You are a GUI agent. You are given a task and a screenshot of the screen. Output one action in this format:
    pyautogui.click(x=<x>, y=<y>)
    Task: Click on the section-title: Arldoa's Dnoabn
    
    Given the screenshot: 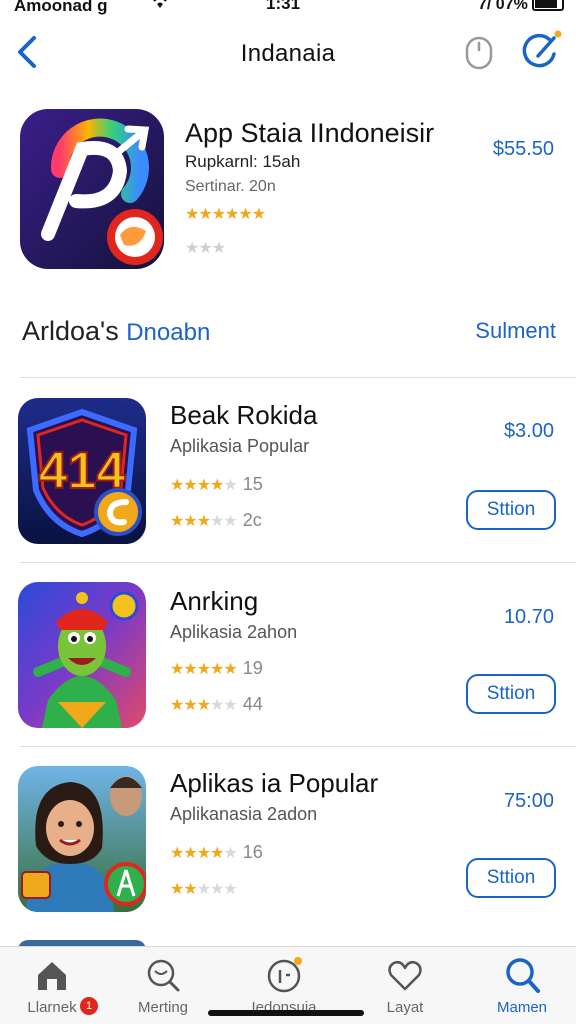 What is the action you would take?
    pyautogui.click(x=116, y=331)
    